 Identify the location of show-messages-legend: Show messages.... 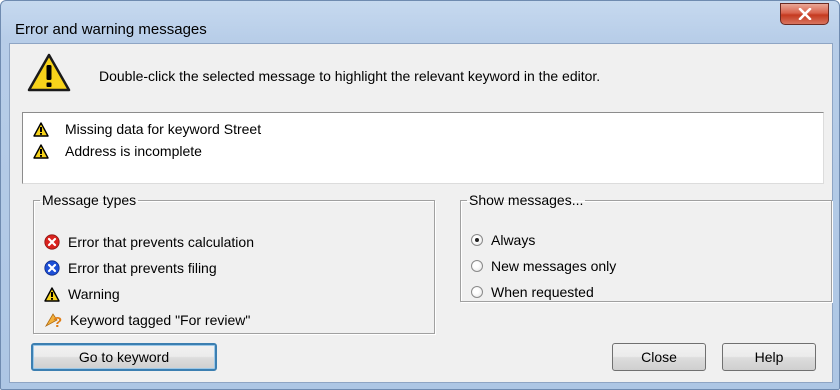
(526, 200).